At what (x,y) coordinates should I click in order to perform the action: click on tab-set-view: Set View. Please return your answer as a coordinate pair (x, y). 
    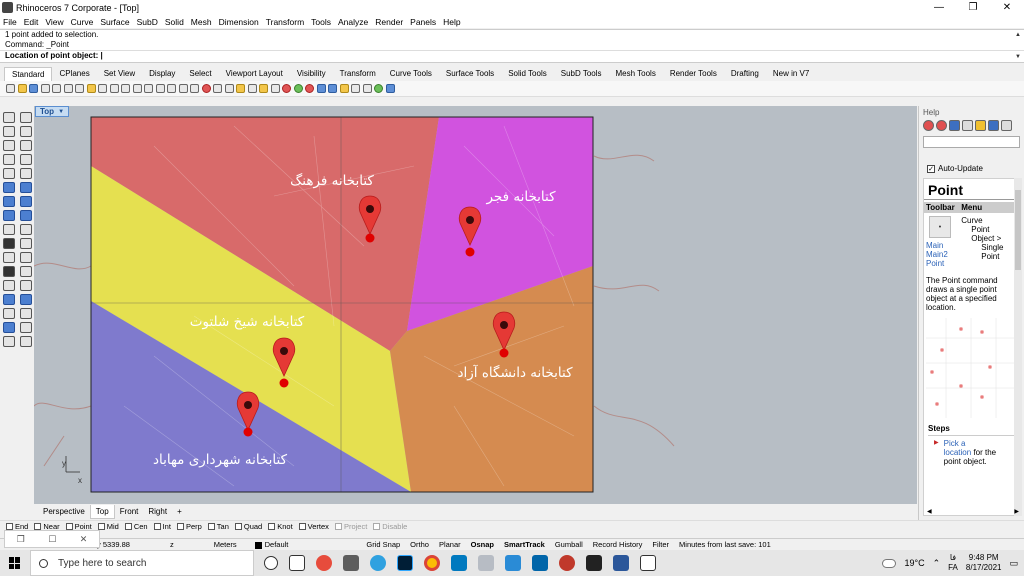
    Looking at the image, I should click on (119, 74).